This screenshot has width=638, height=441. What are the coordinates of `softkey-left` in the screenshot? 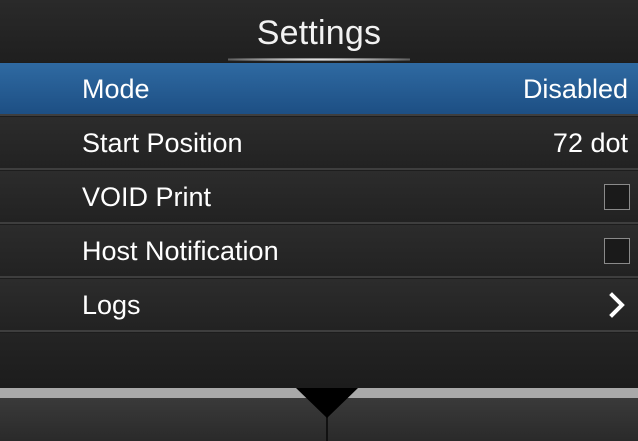 It's located at (163, 419).